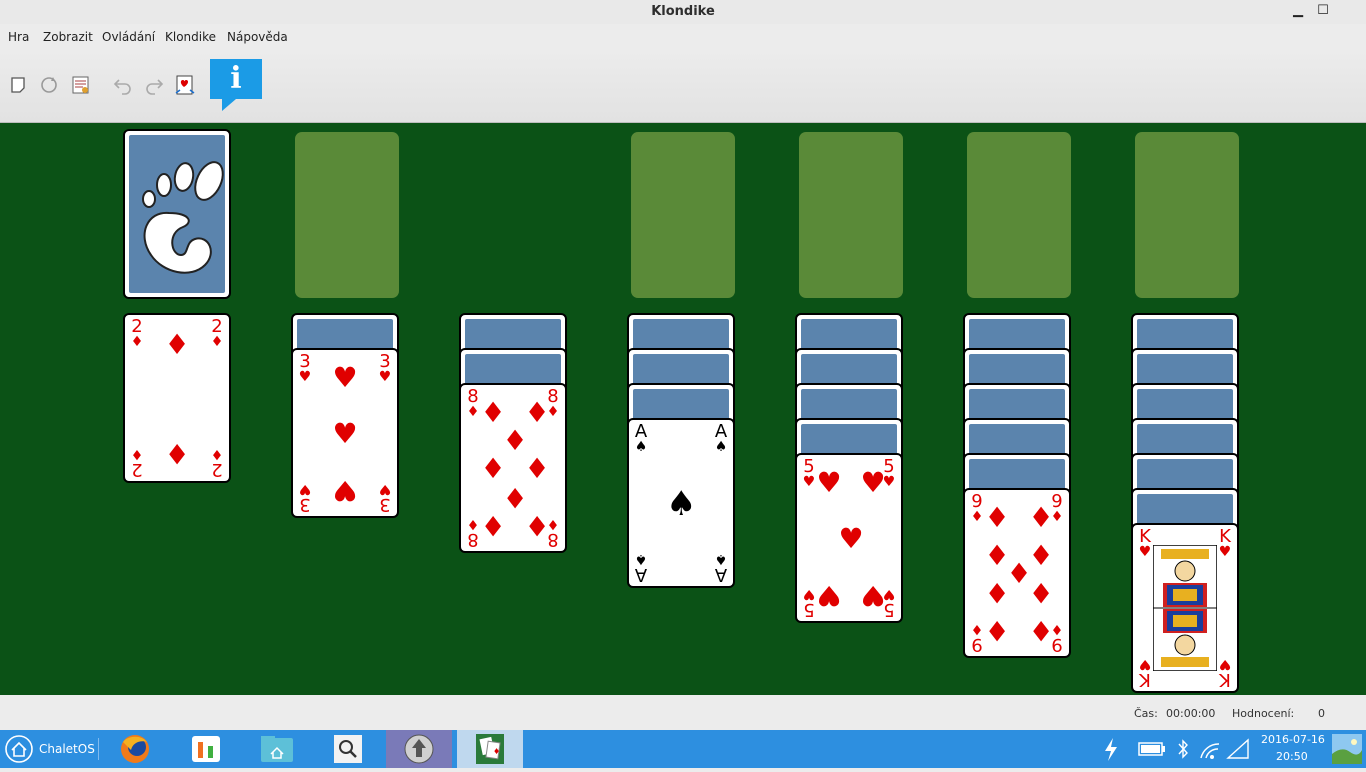 This screenshot has height=772, width=1366. Describe the element at coordinates (1263, 713) in the screenshot. I see `score-label: Hodnocení:` at that location.